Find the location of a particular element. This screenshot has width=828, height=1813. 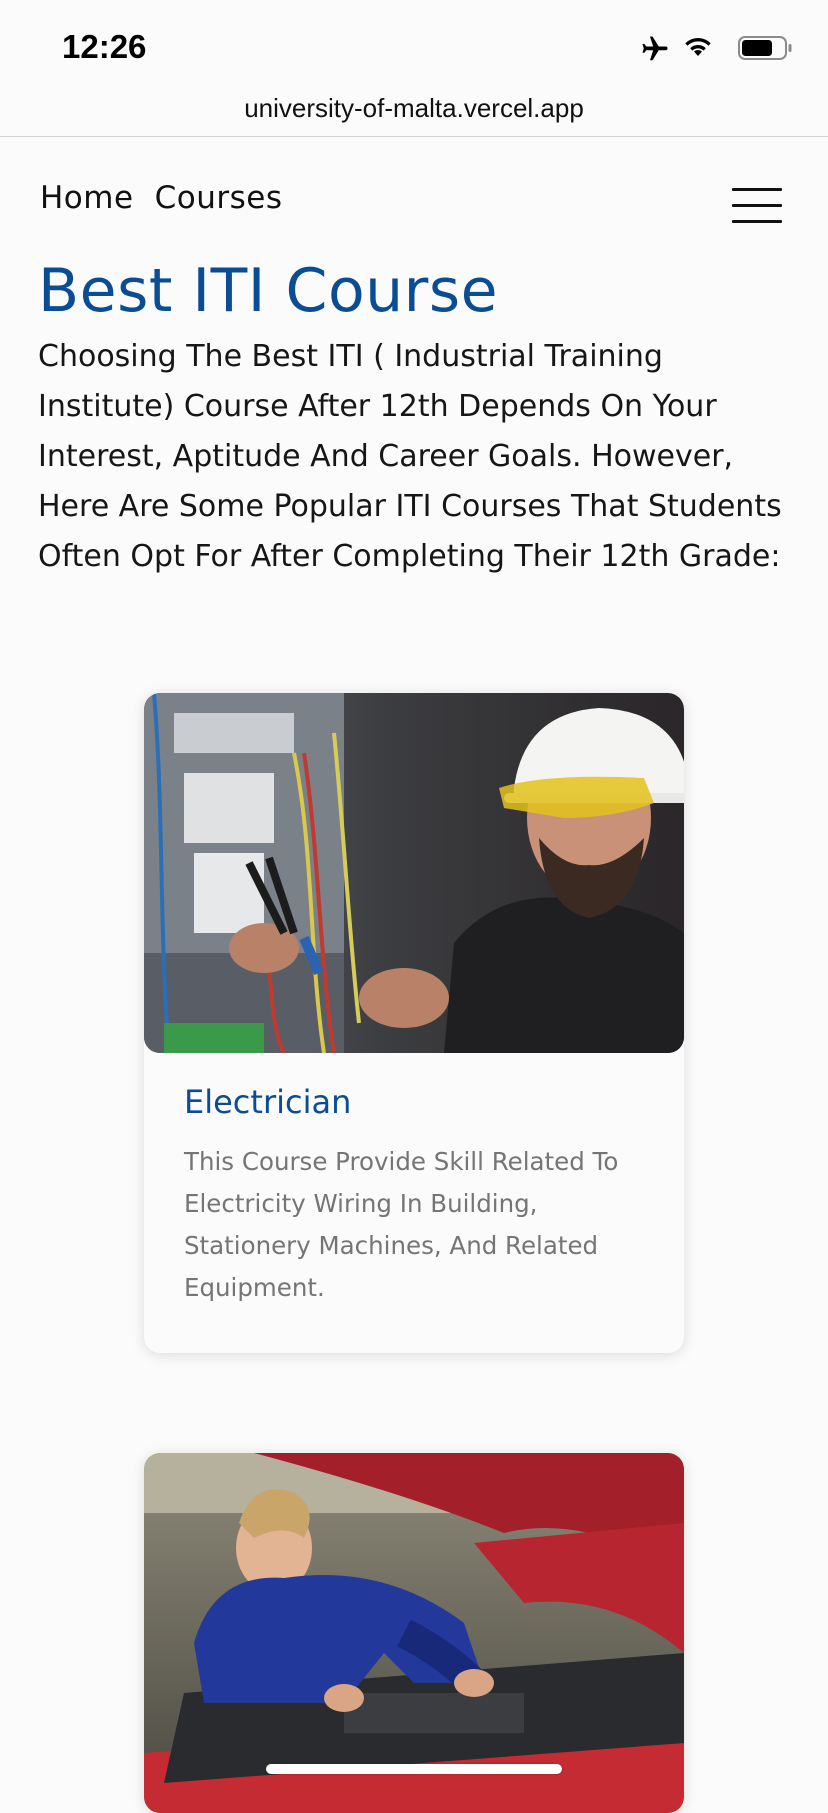

status-time: 12:26 is located at coordinates (104, 46).